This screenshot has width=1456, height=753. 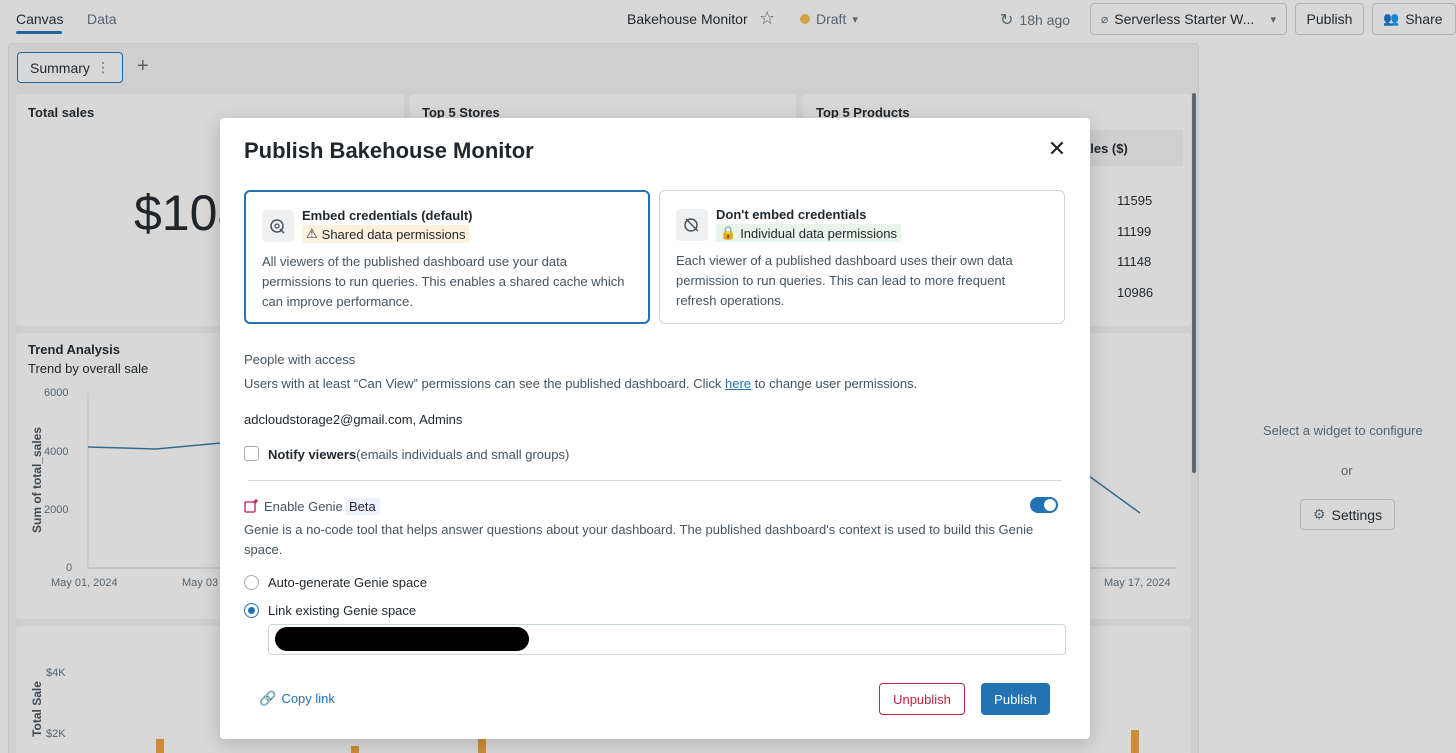 I want to click on warning-icon: ⚠, so click(x=312, y=233).